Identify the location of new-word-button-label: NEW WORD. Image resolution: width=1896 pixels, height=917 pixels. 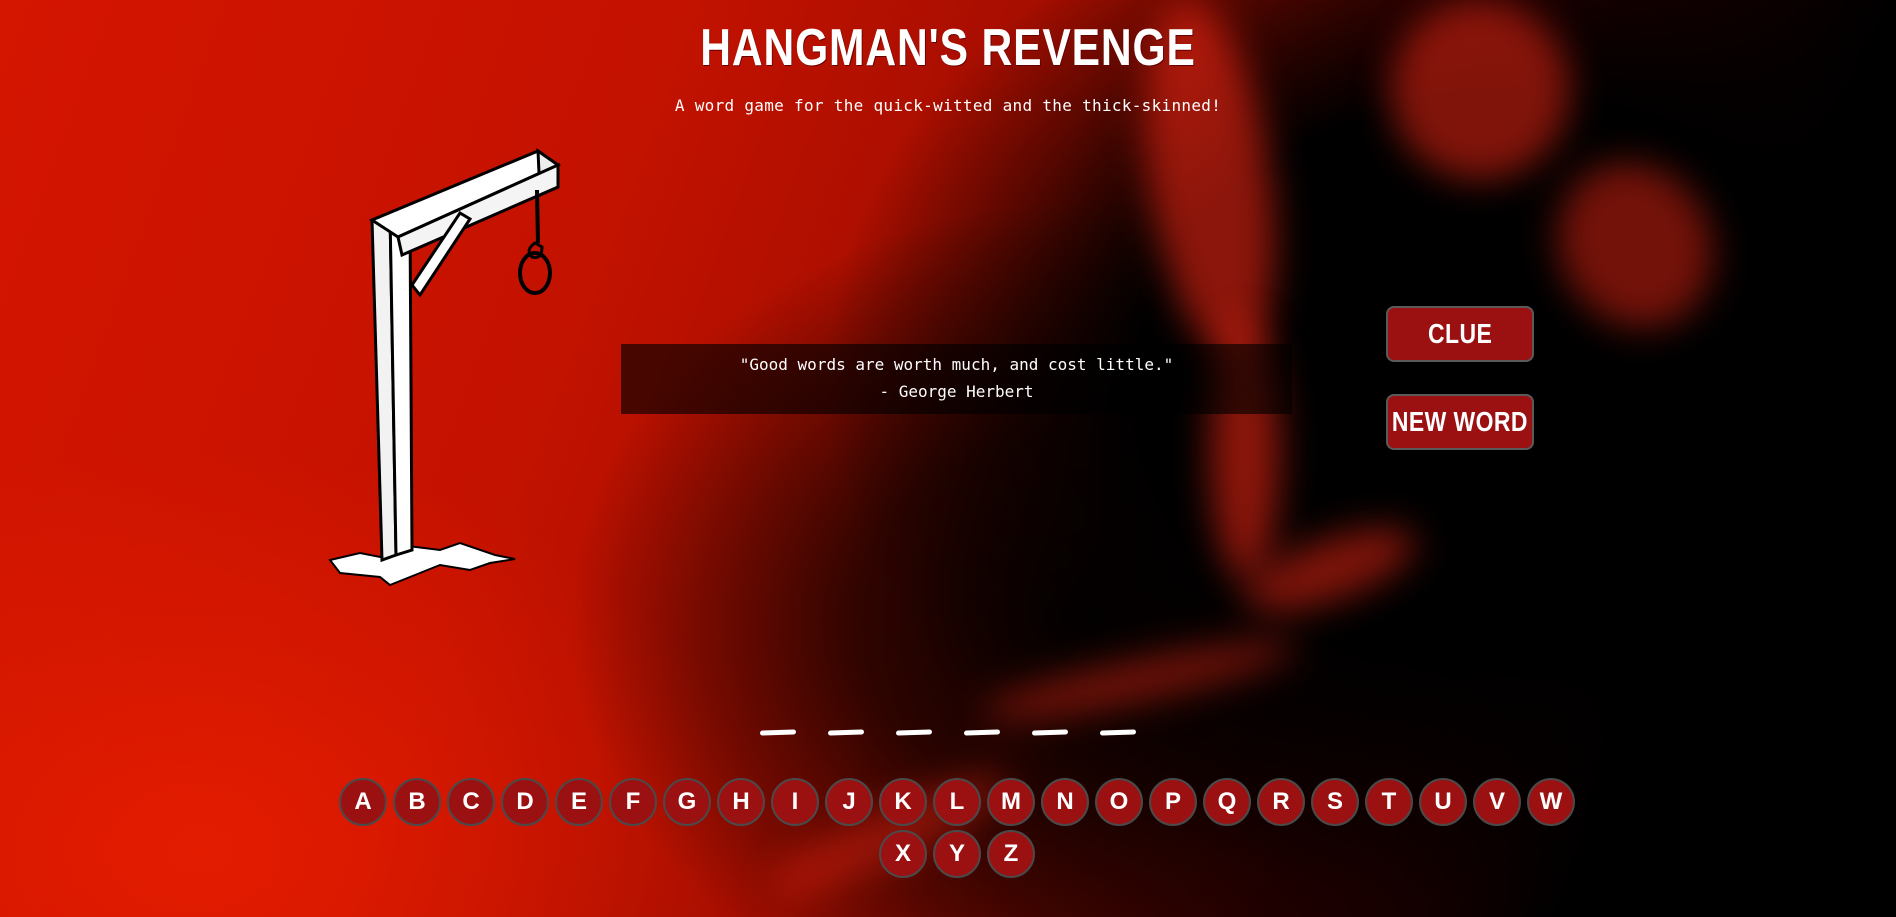
(1460, 421).